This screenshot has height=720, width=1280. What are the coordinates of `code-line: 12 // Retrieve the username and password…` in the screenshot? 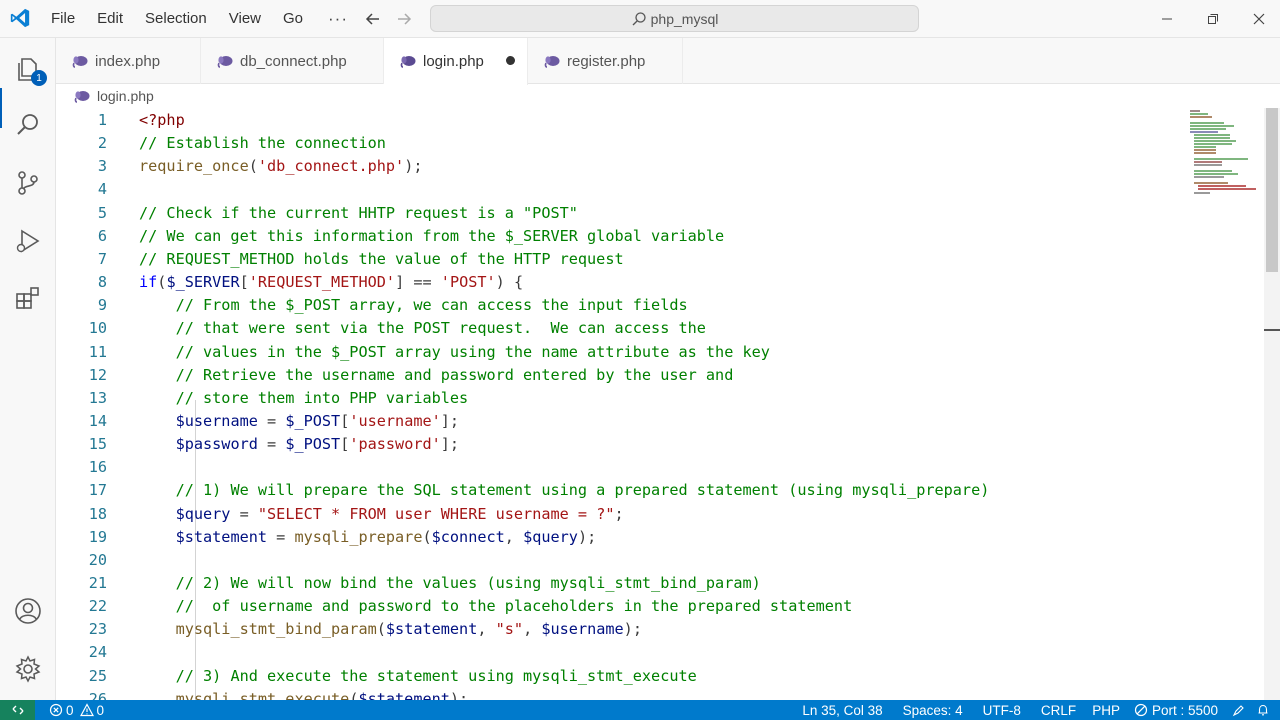 It's located at (621, 375).